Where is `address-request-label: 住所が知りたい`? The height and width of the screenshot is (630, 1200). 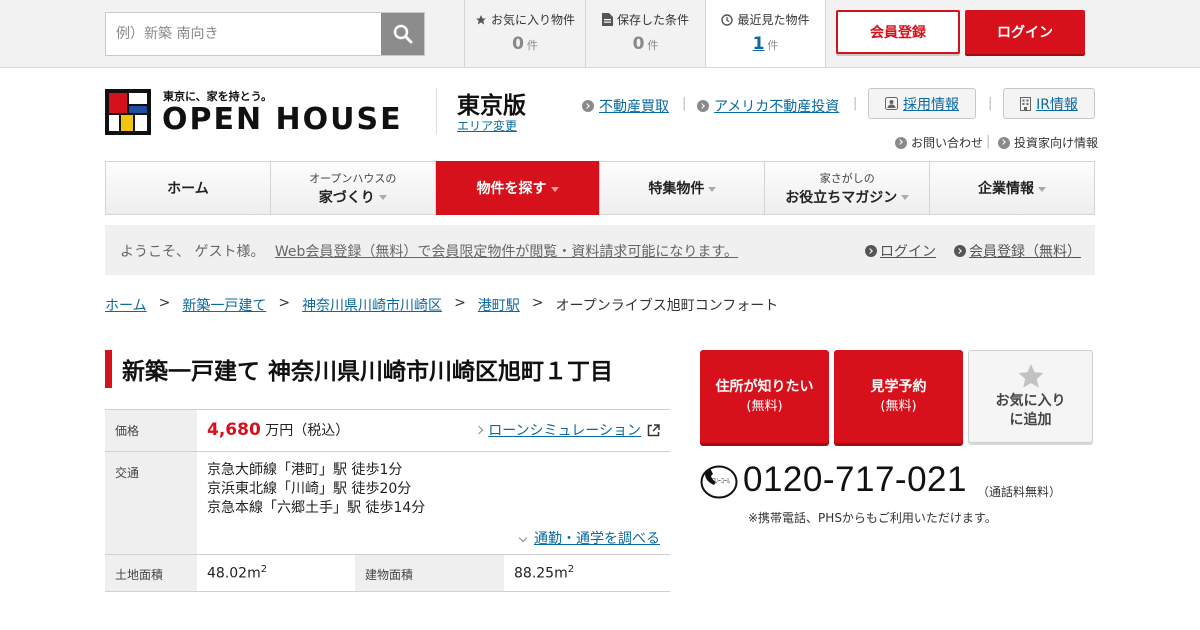 address-request-label: 住所が知りたい is located at coordinates (764, 386).